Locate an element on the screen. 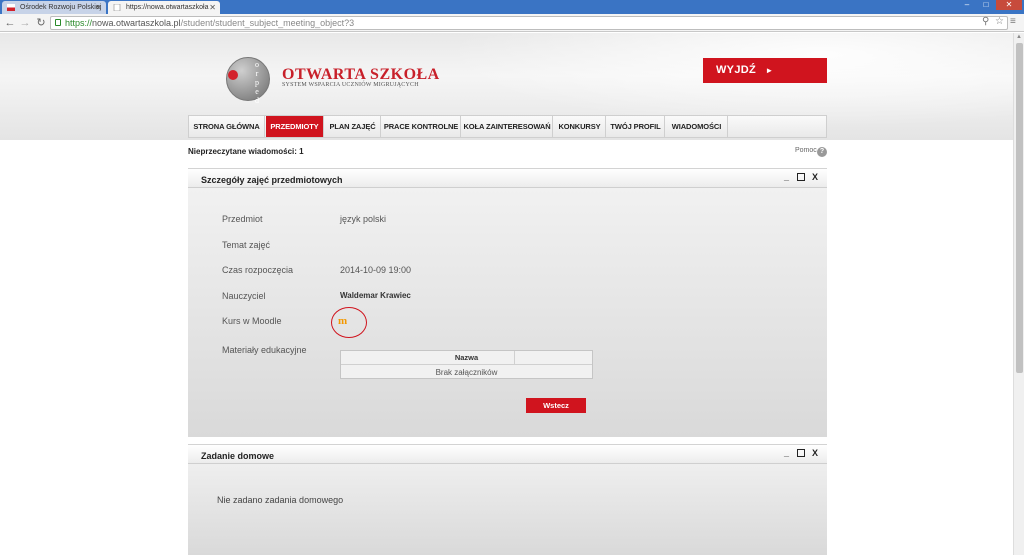 Image resolution: width=1024 pixels, height=555 pixels. url-host: nowa.otwartaszkola.pl is located at coordinates (136, 23).